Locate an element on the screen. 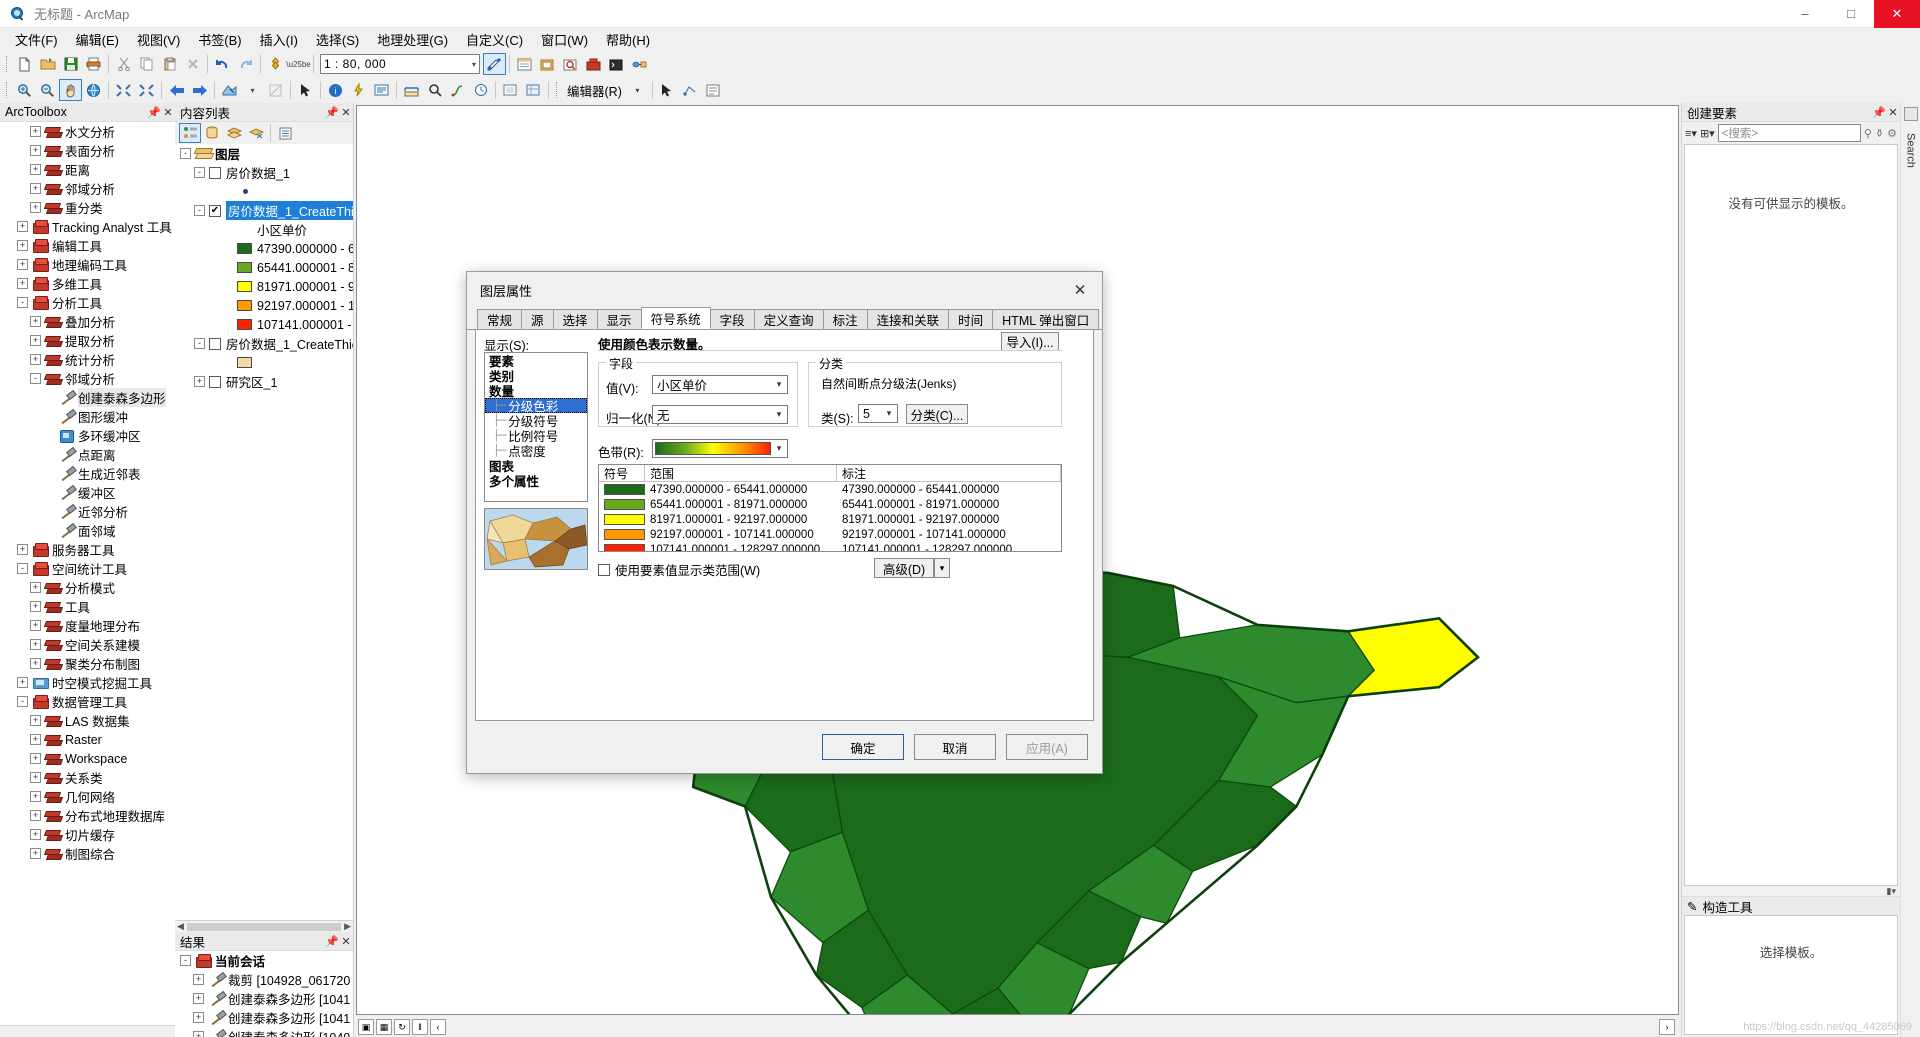 This screenshot has height=1037, width=1920. tab-符号系统: 符号系统 is located at coordinates (675, 318).